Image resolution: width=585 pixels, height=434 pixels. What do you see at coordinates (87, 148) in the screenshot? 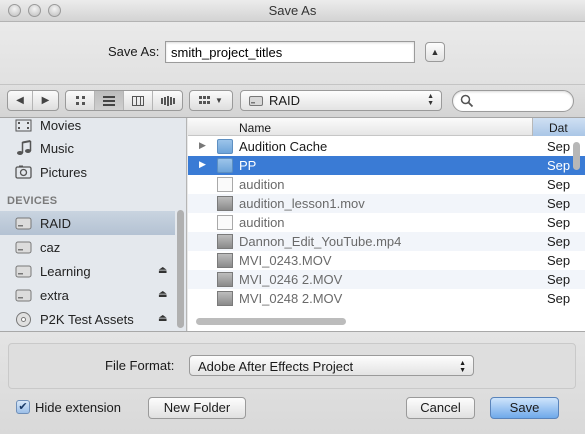
I see `sidebar-item-music: Music` at bounding box center [87, 148].